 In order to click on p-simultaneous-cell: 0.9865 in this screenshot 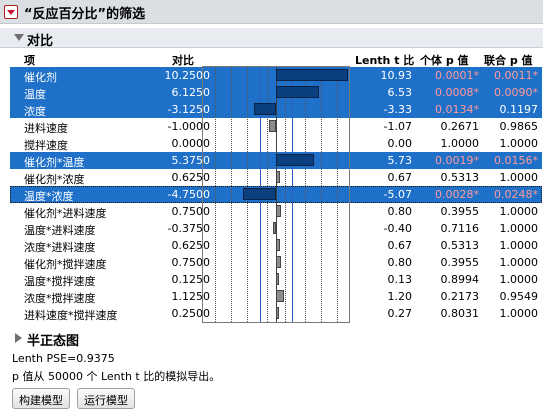, I will do `click(519, 126)`.